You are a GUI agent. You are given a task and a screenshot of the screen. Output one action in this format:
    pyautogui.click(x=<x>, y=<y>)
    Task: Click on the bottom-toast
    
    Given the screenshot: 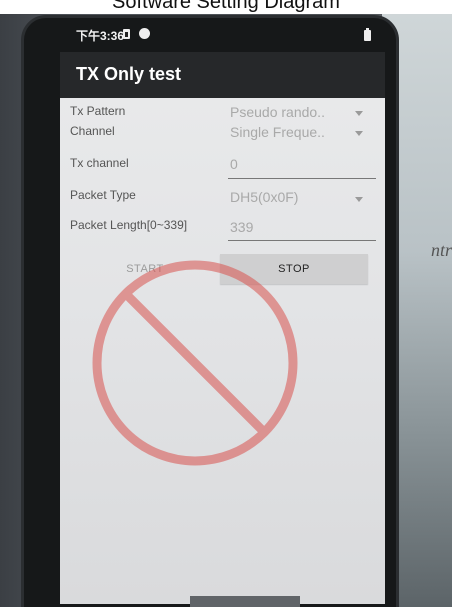 What is the action you would take?
    pyautogui.click(x=245, y=601)
    